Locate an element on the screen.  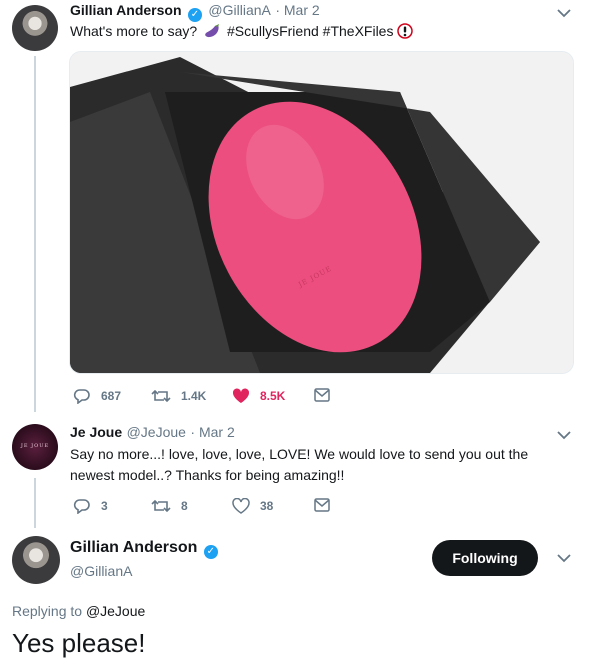
replying-prefix: Replying to is located at coordinates (47, 611).